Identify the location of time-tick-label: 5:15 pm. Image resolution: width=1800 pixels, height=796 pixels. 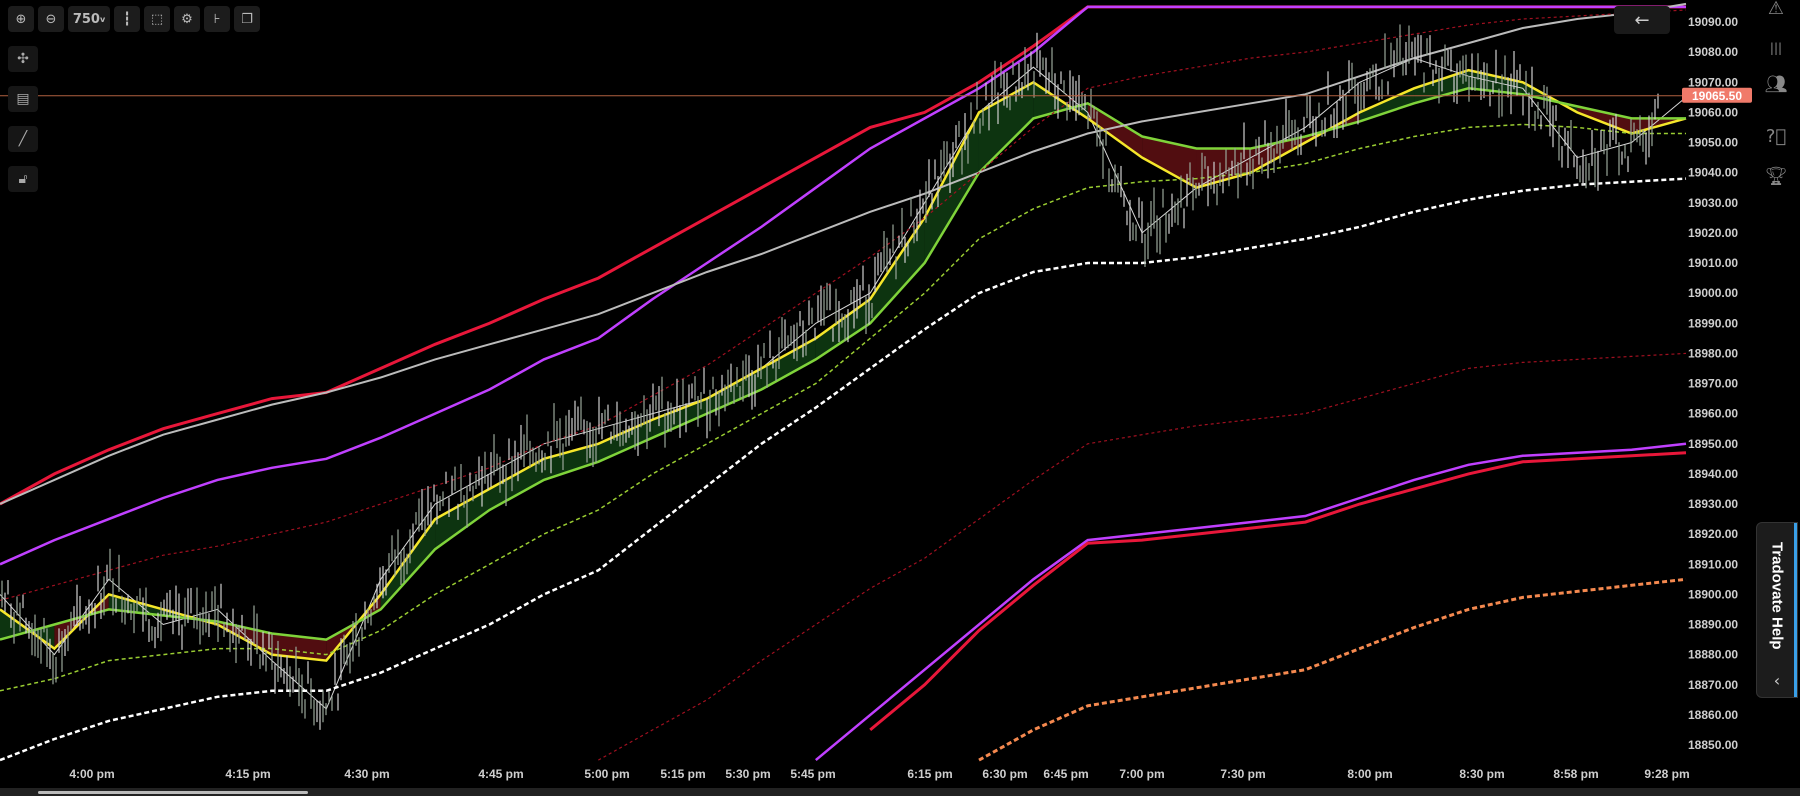
(682, 774).